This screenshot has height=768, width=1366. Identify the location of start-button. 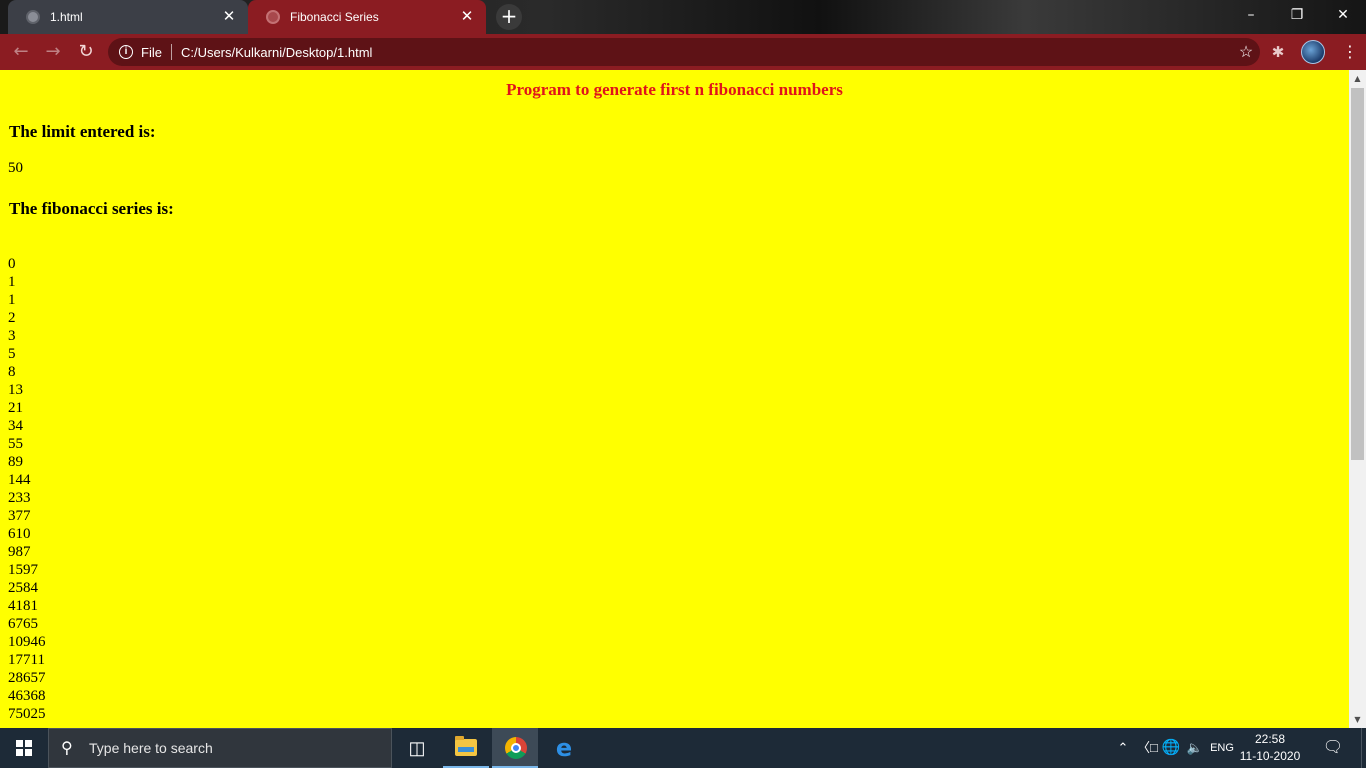
(24, 748).